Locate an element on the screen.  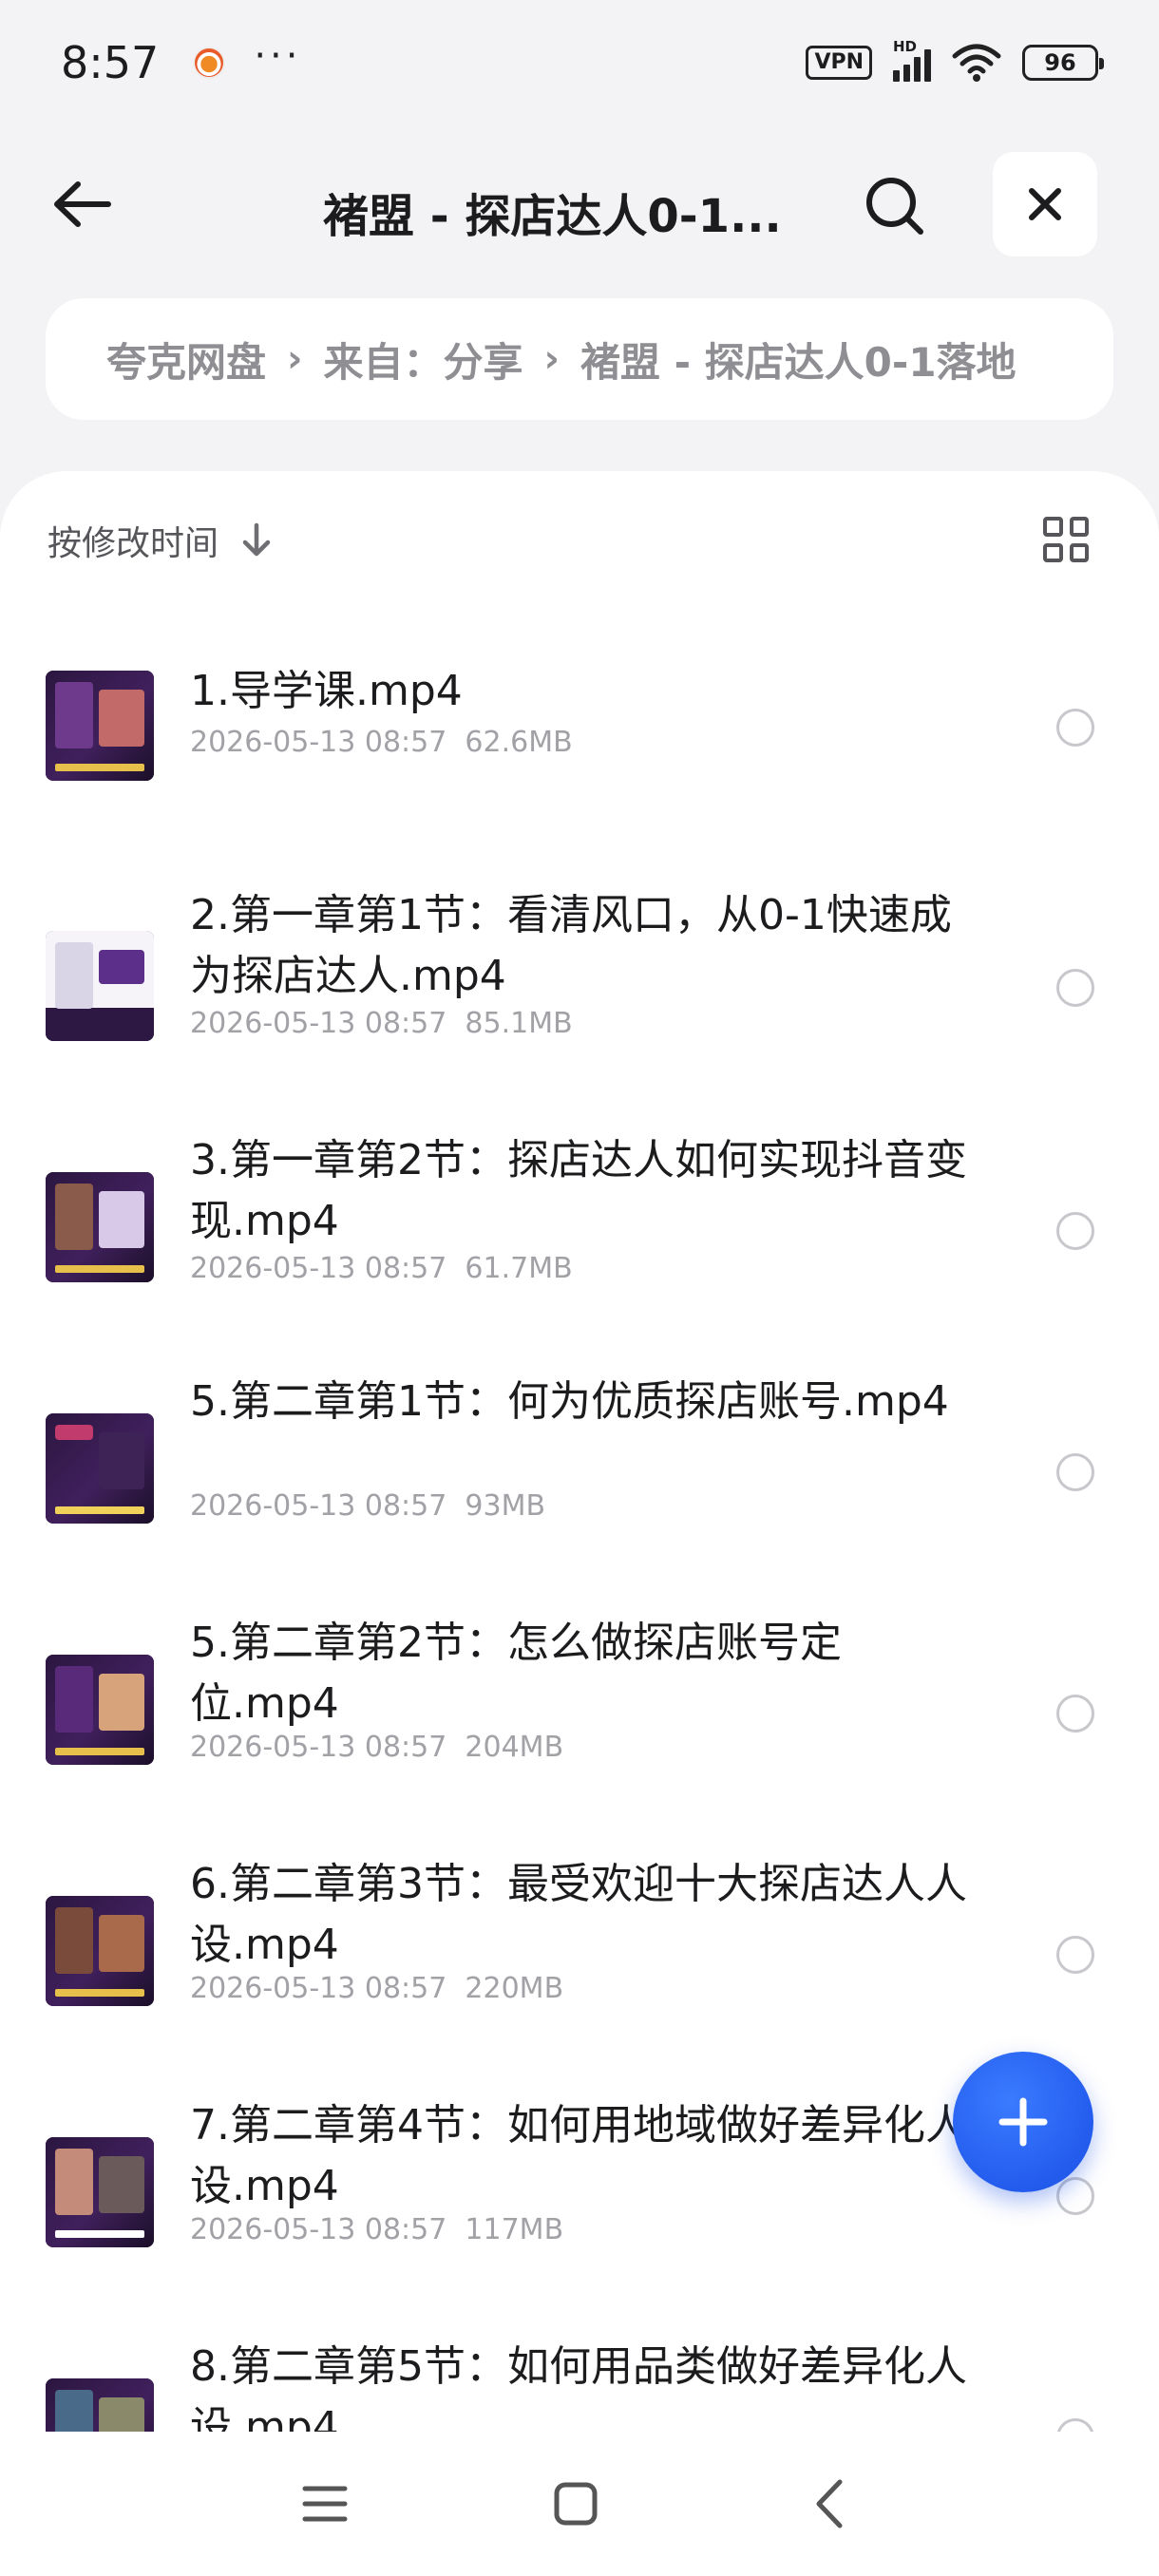
system-nav-bar is located at coordinates (579, 2504).